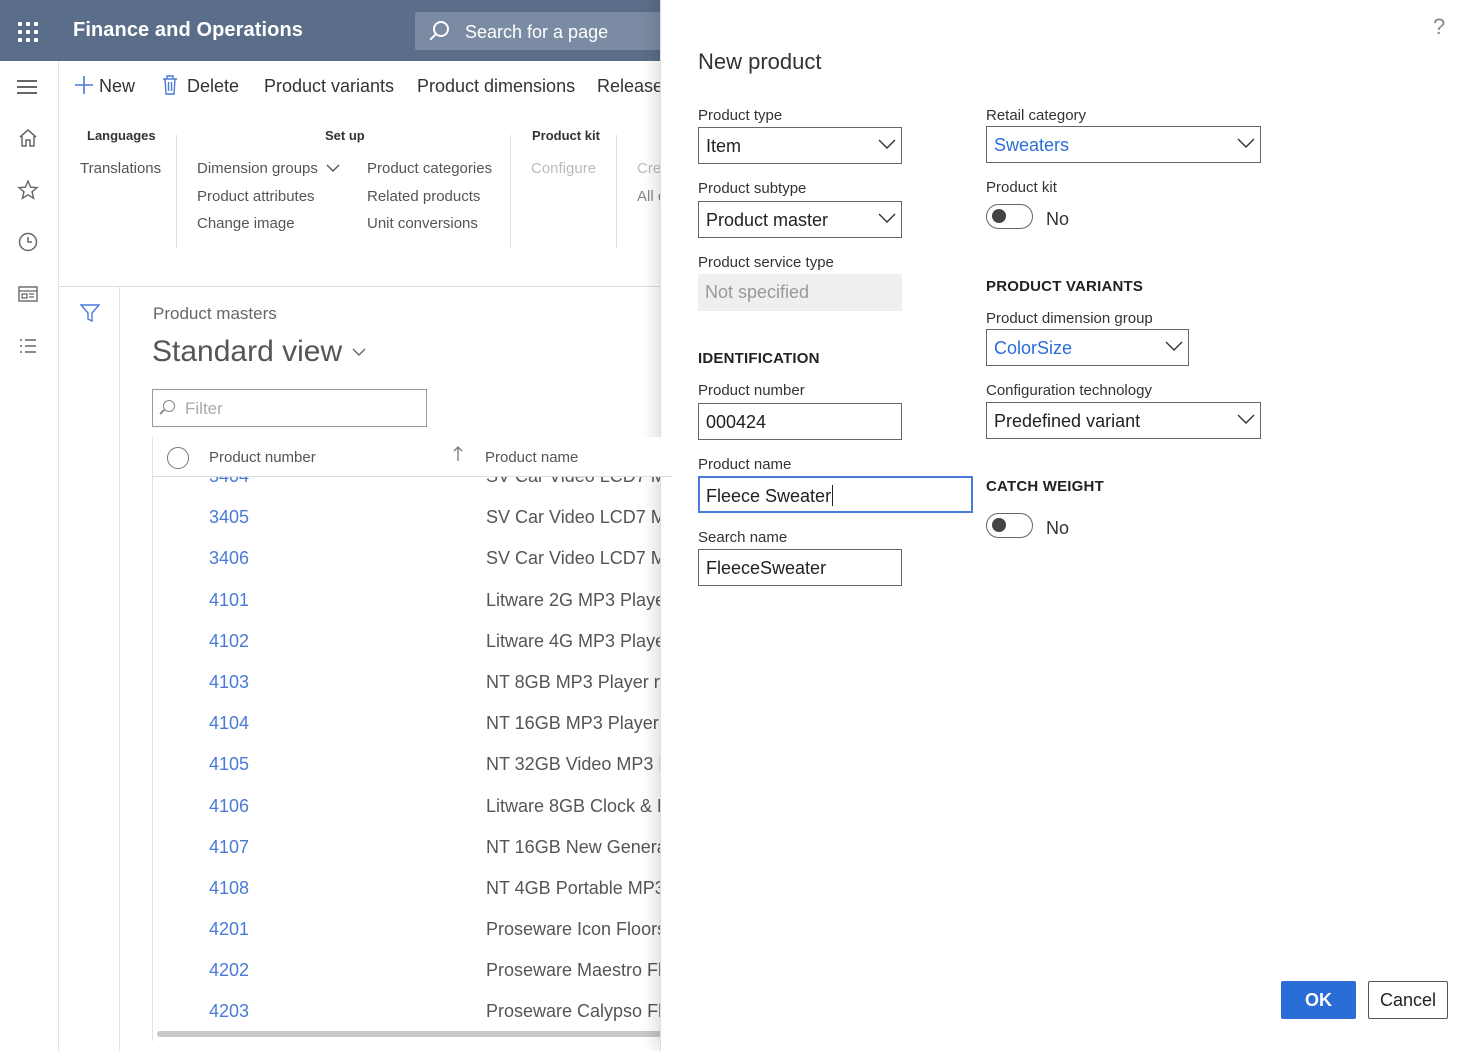 The image size is (1468, 1051). What do you see at coordinates (257, 168) in the screenshot?
I see `dimension-groups-label: Dimension groups` at bounding box center [257, 168].